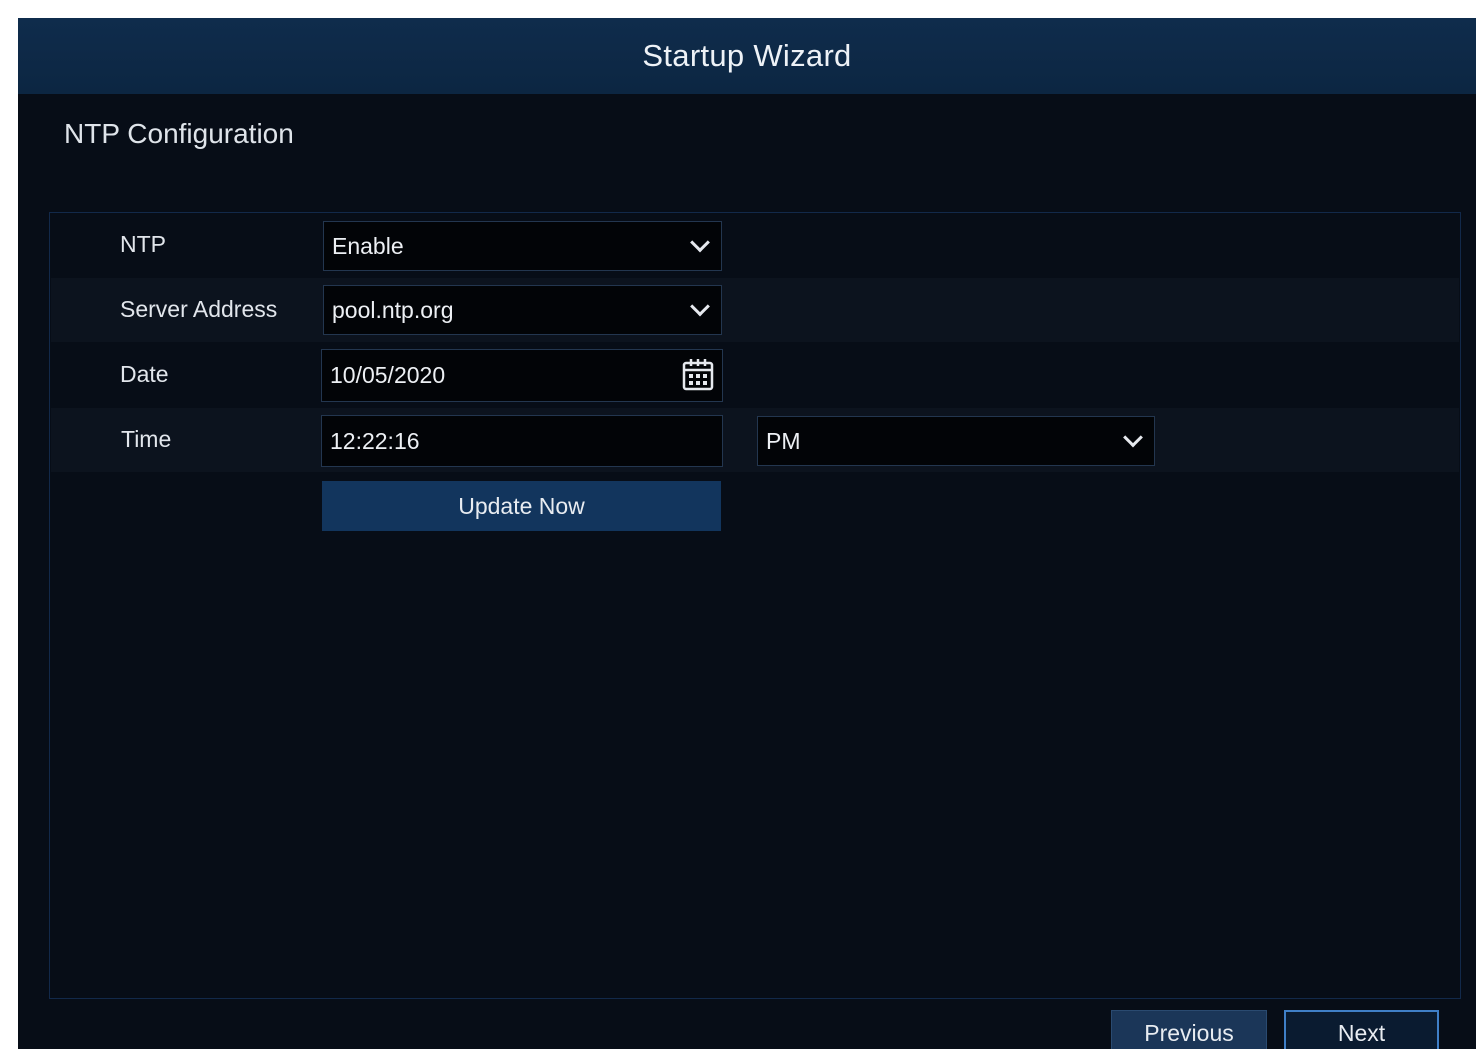 The width and height of the screenshot is (1476, 1049). I want to click on window-title: Startup Wizard, so click(747, 55).